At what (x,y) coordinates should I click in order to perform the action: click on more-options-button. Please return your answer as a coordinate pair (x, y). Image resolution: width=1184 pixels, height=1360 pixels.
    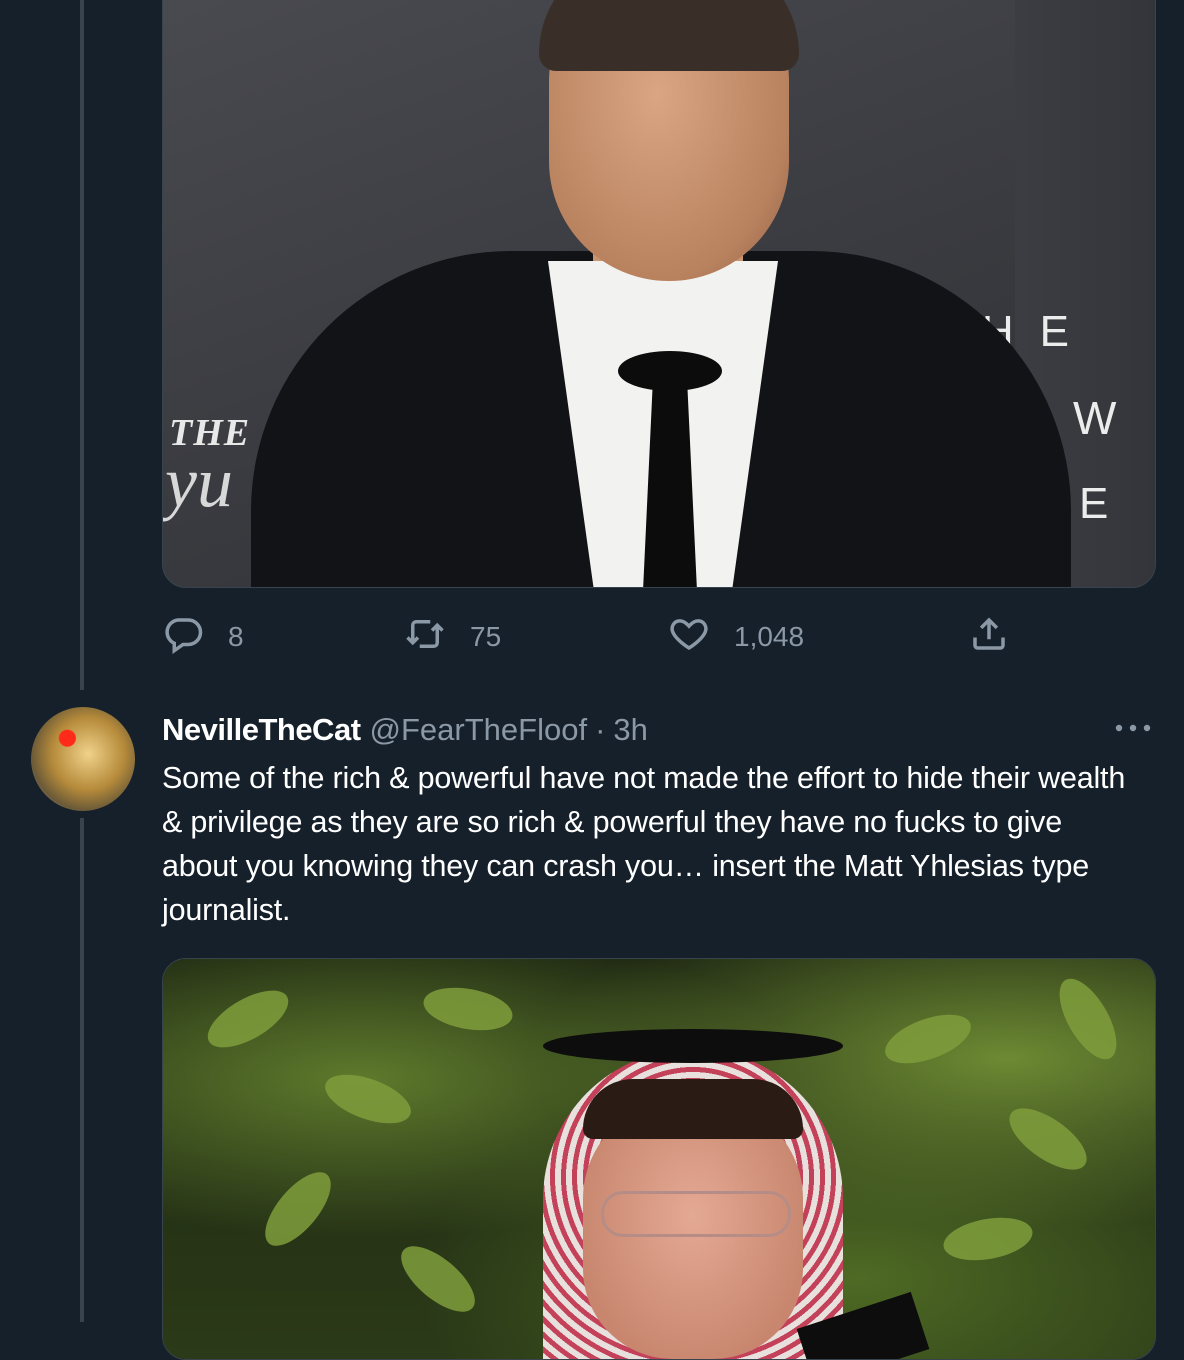
    Looking at the image, I should click on (1133, 730).